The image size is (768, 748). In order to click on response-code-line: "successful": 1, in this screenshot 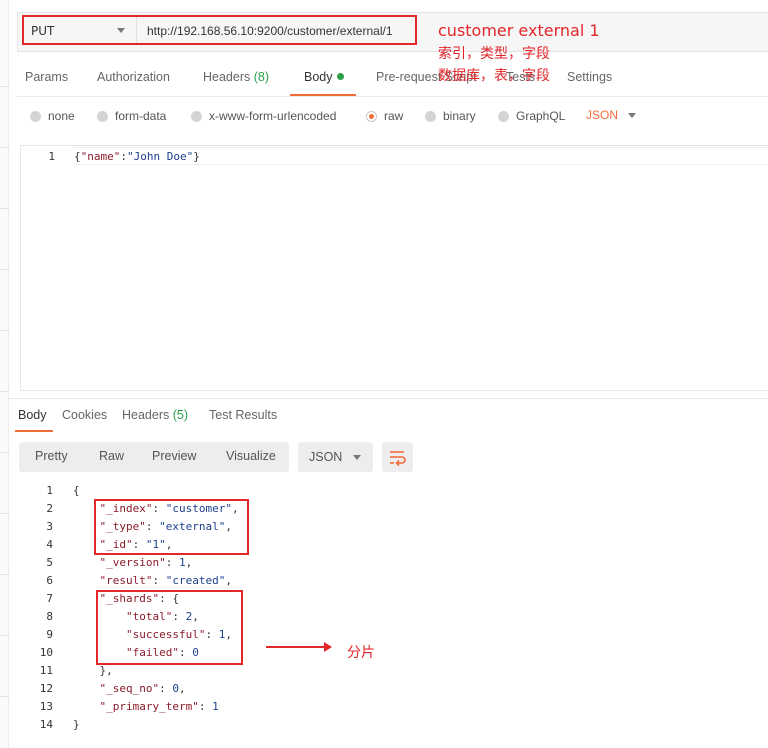, I will do `click(178, 634)`.